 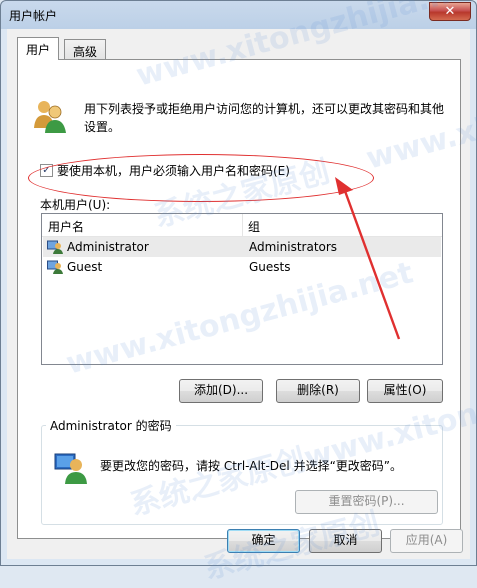 What do you see at coordinates (108, 247) in the screenshot?
I see `user-name: Administrator` at bounding box center [108, 247].